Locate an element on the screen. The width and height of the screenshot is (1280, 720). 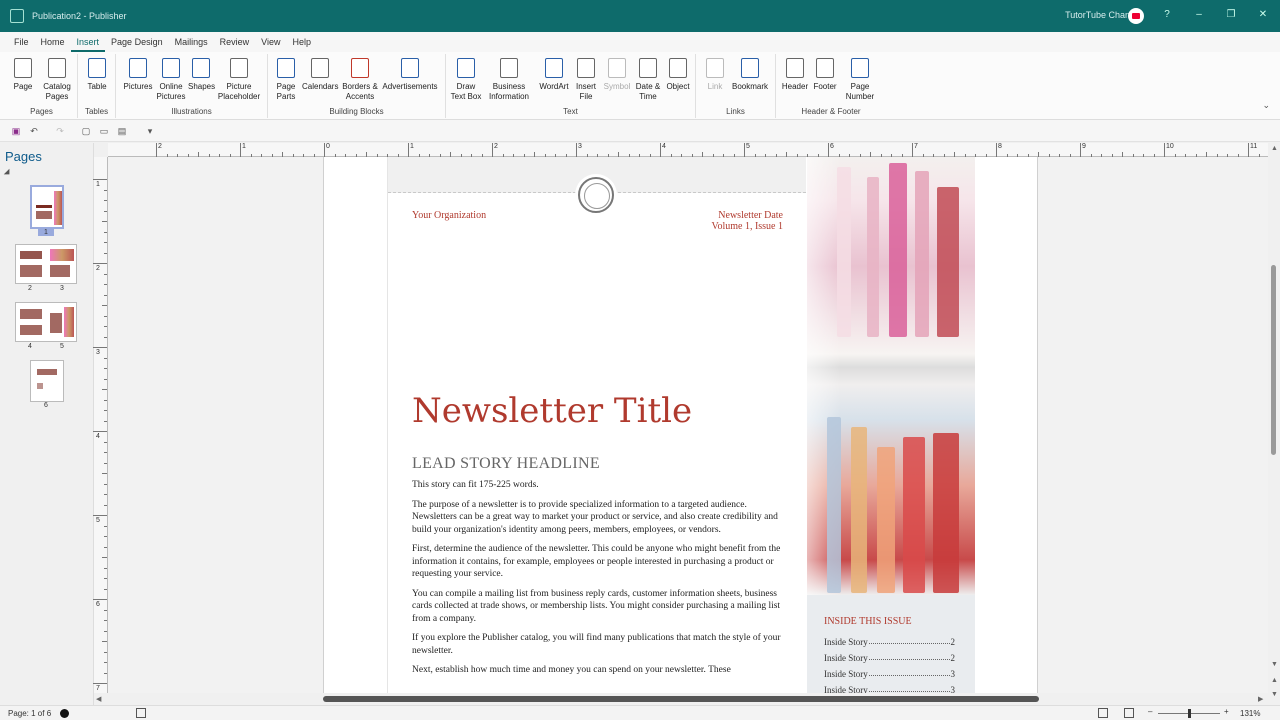
group-label-pages: Pages is located at coordinates (41, 111).